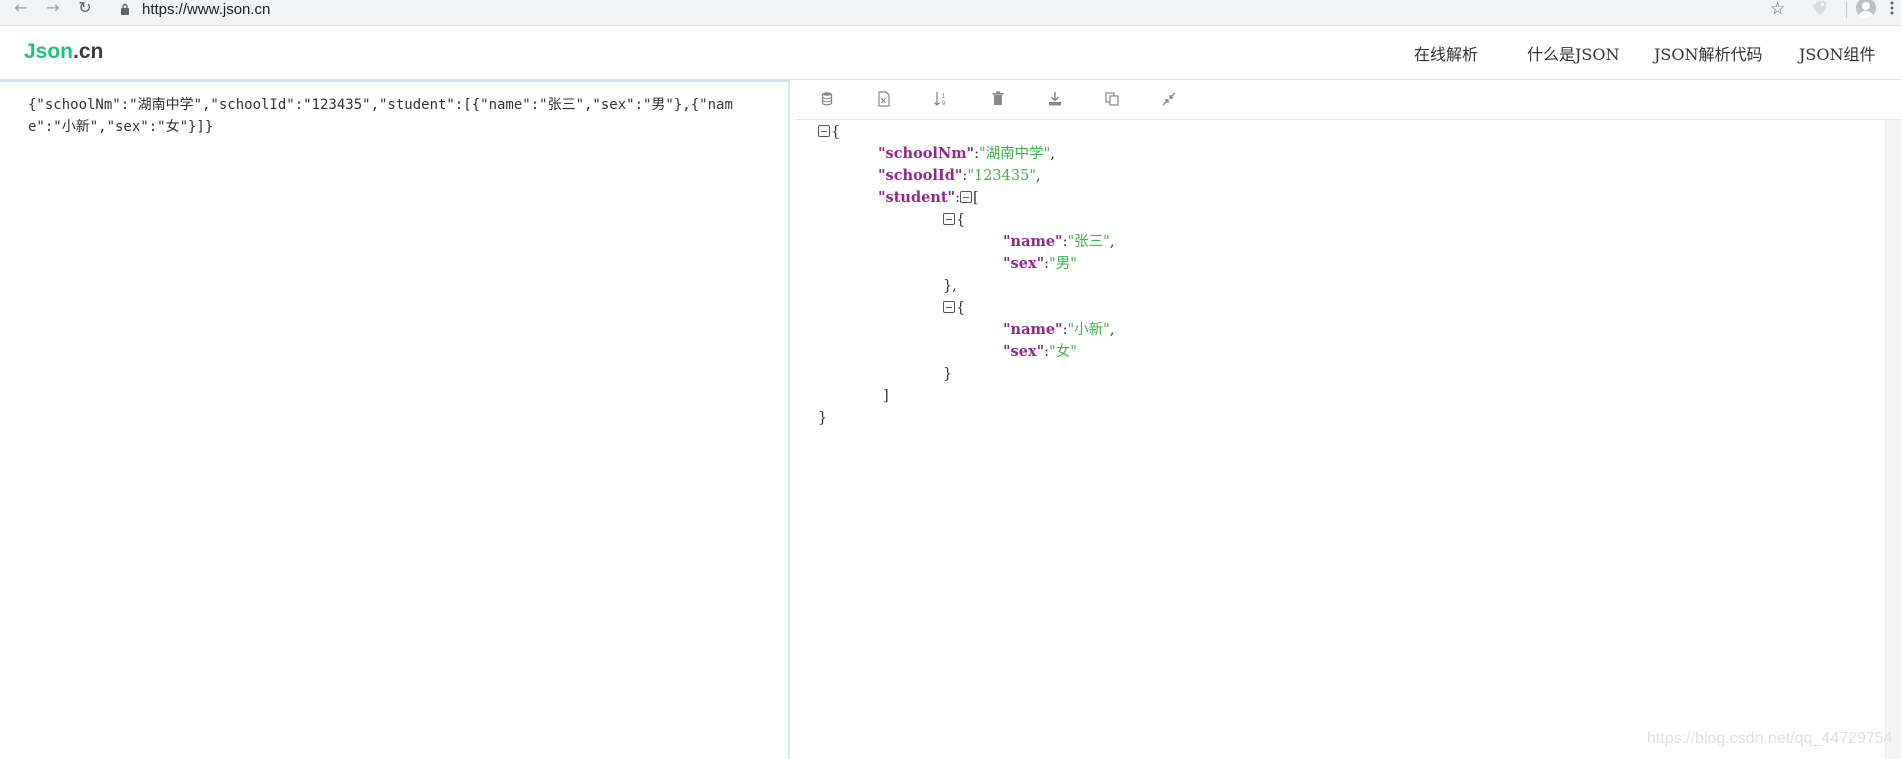 The image size is (1901, 759). Describe the element at coordinates (85, 10) in the screenshot. I see `reload-icon: ↻` at that location.